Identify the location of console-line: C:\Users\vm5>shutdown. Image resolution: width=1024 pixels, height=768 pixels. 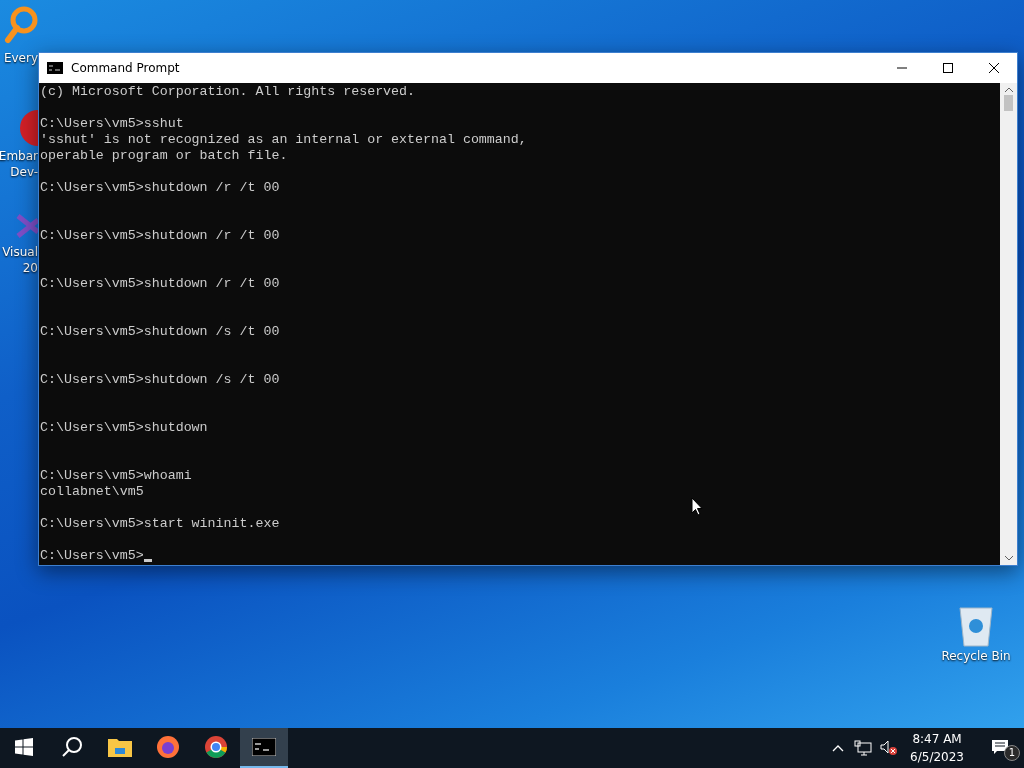
(124, 427).